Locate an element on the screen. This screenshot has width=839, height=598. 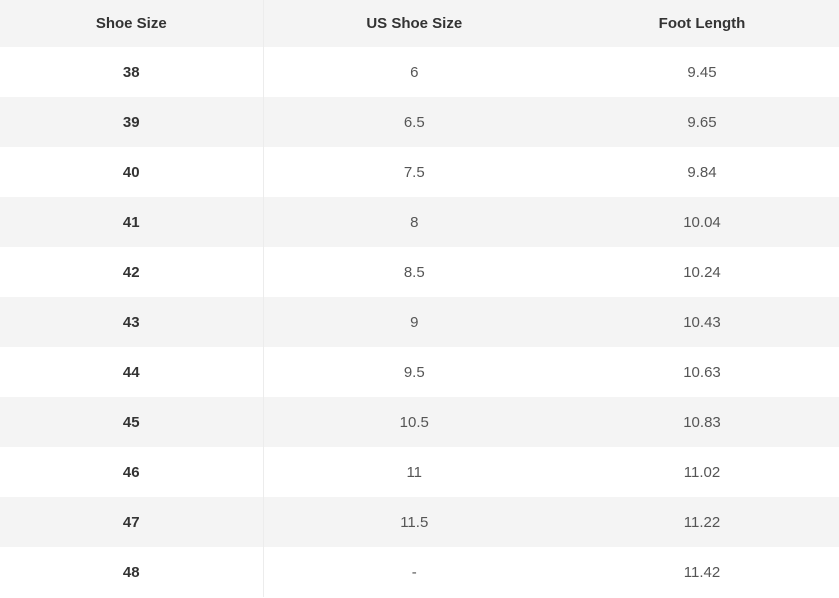
shoe-size-cell: 38 is located at coordinates (132, 72).